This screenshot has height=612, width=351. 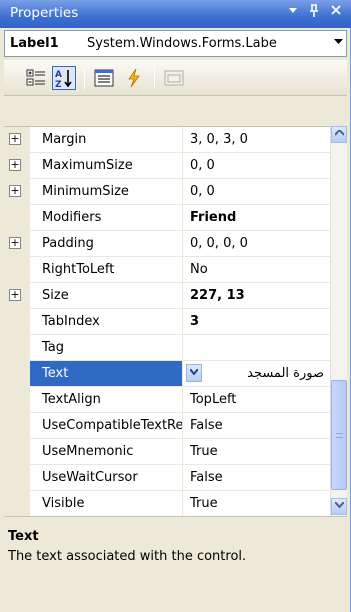 What do you see at coordinates (259, 295) in the screenshot?
I see `property-value: 227, 13` at bounding box center [259, 295].